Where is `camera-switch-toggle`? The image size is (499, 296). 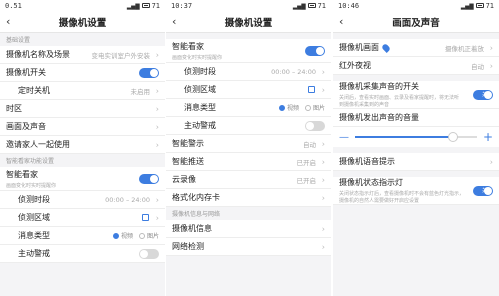 camera-switch-toggle is located at coordinates (149, 72).